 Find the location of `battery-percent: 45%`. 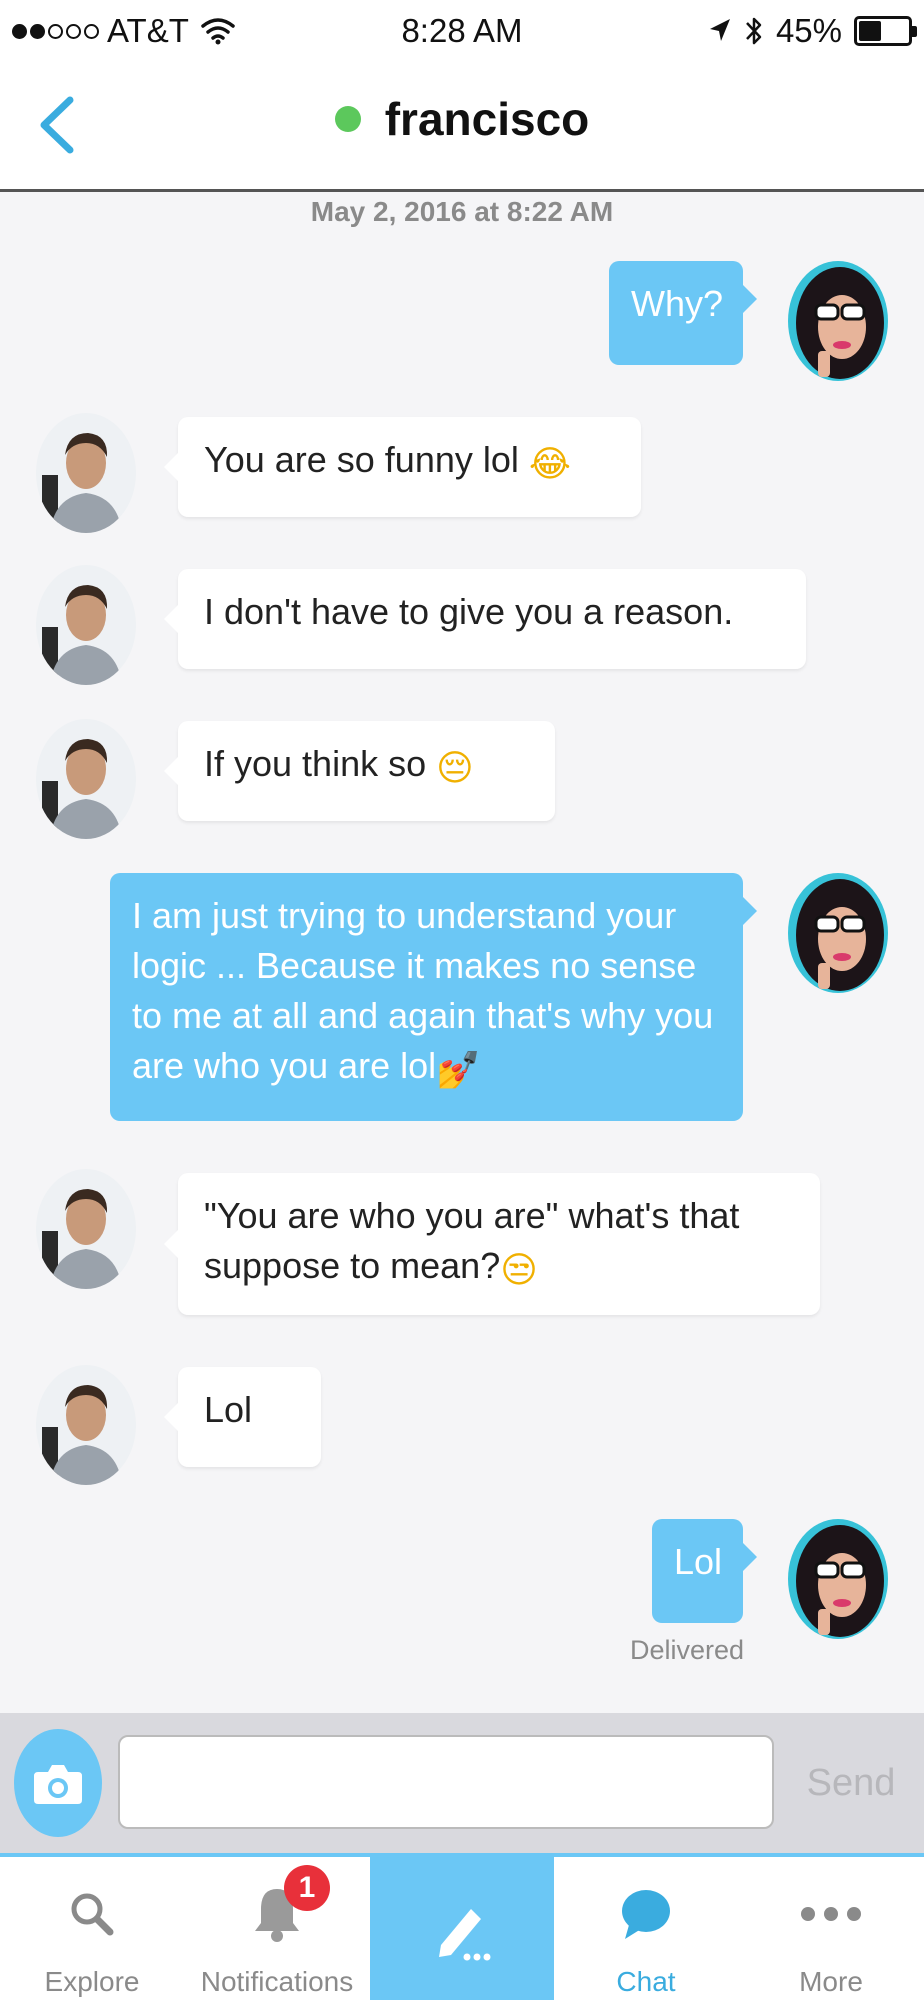

battery-percent: 45% is located at coordinates (808, 30).